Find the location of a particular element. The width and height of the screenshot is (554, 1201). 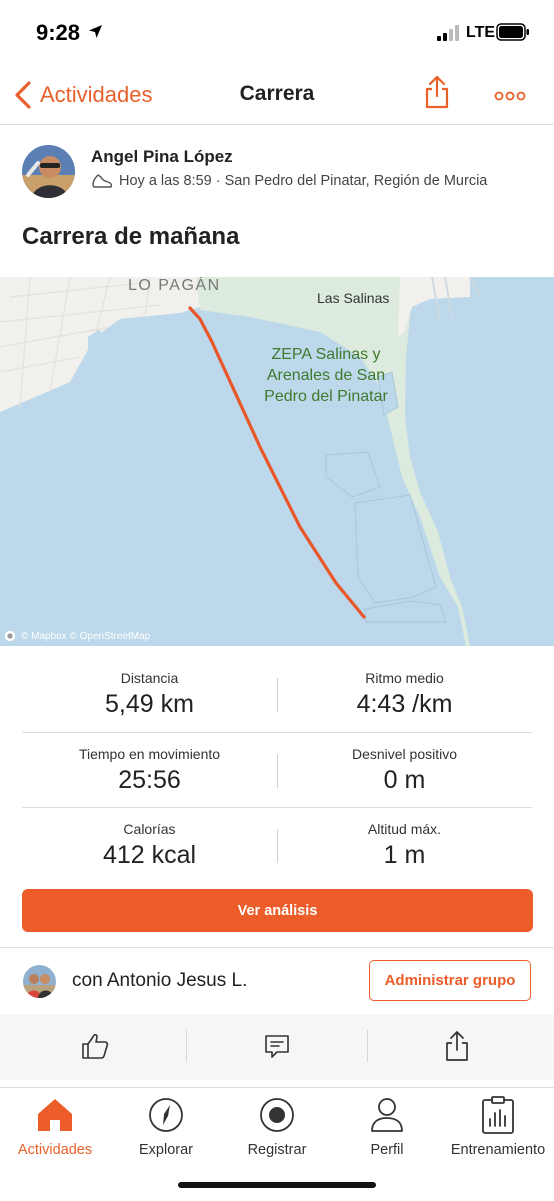

nav-bar: Actividades Carrera is located at coordinates (277, 95).